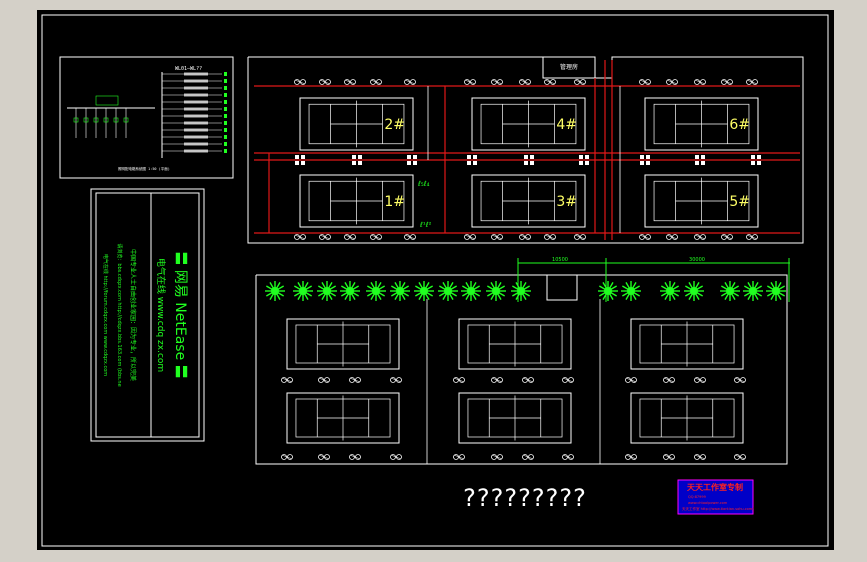 This screenshot has width=867, height=562. Describe the element at coordinates (739, 202) in the screenshot. I see `court-number: 5#` at that location.